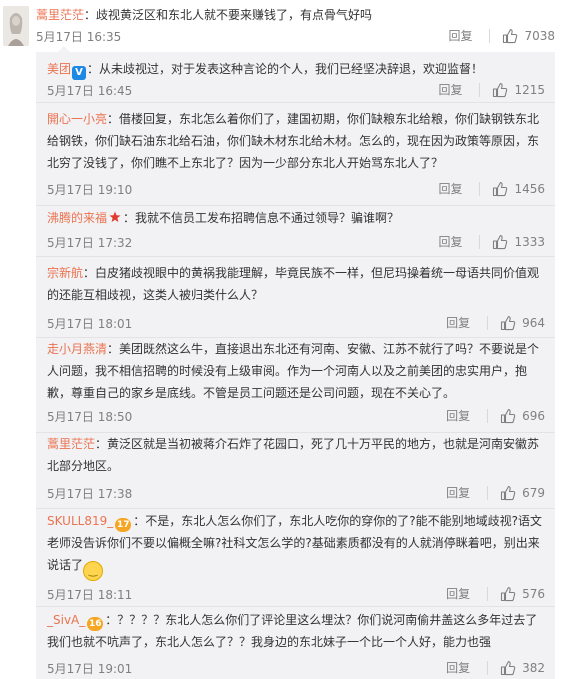  I want to click on comment-text: ：歧视黄泛区和东北人就不要来赚钱了，有点骨气好吗, so click(228, 15).